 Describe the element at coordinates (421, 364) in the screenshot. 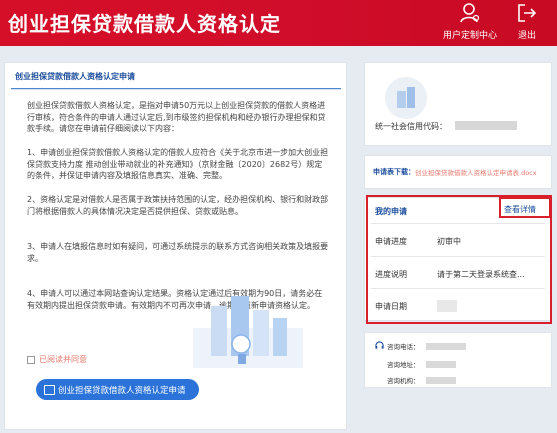

I see `contact-address: 咨询地址：` at that location.